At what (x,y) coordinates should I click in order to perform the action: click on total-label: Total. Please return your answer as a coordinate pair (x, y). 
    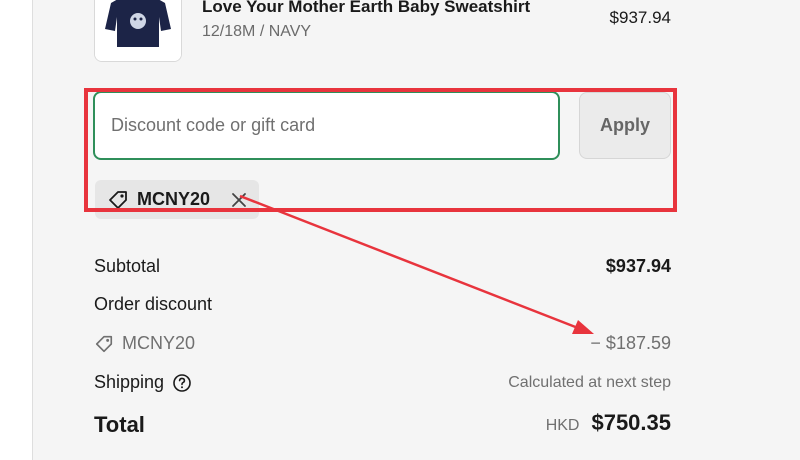
    Looking at the image, I should click on (119, 424).